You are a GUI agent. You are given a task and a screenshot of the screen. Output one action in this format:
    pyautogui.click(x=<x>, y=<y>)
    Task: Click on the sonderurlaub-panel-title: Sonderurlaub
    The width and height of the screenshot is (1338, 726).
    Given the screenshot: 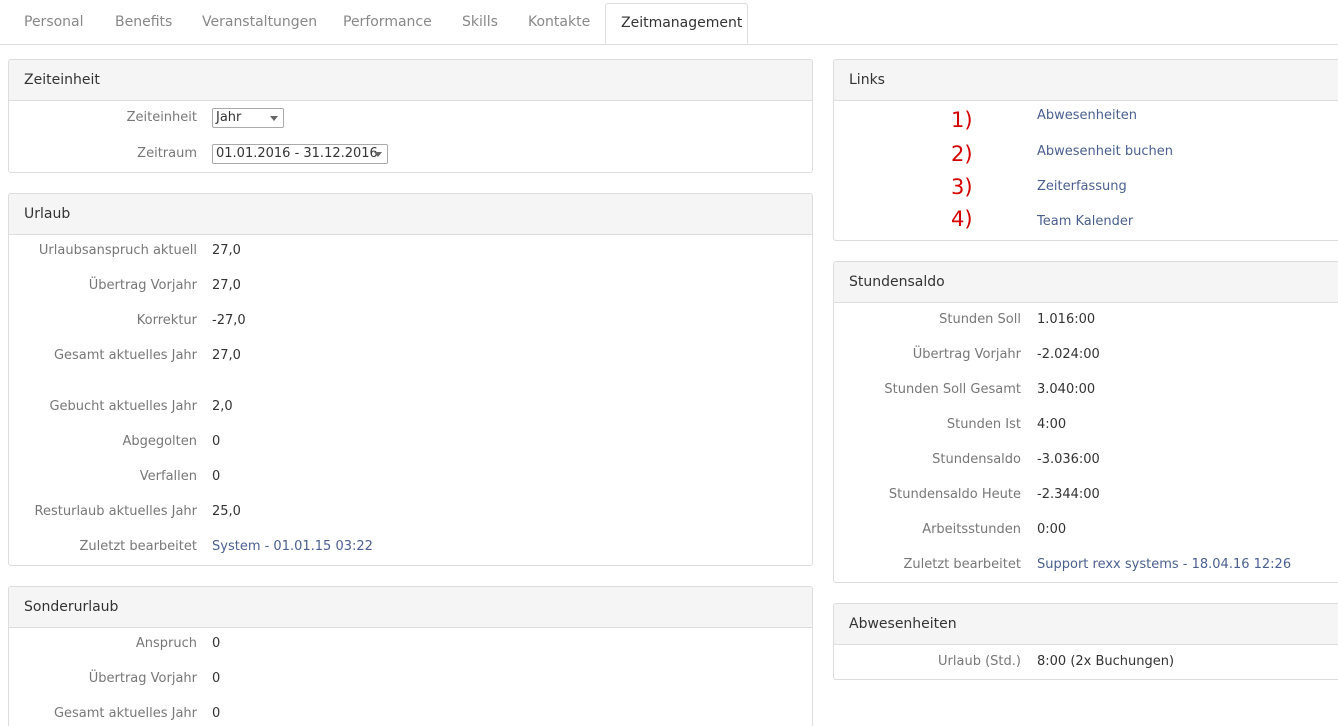 What is the action you would take?
    pyautogui.click(x=410, y=607)
    